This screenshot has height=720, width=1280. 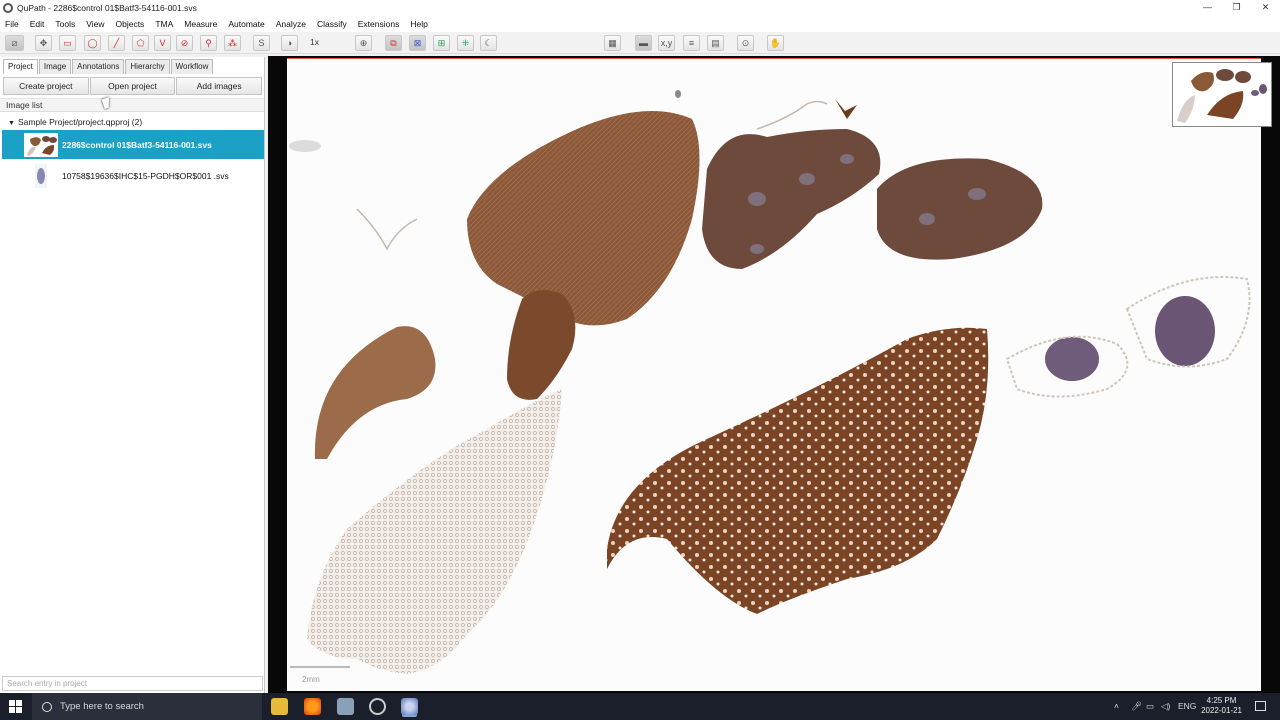 I want to click on image-entry: 10758$19636$IHC$15-PGDH$OR$001 .svs, so click(x=133, y=175).